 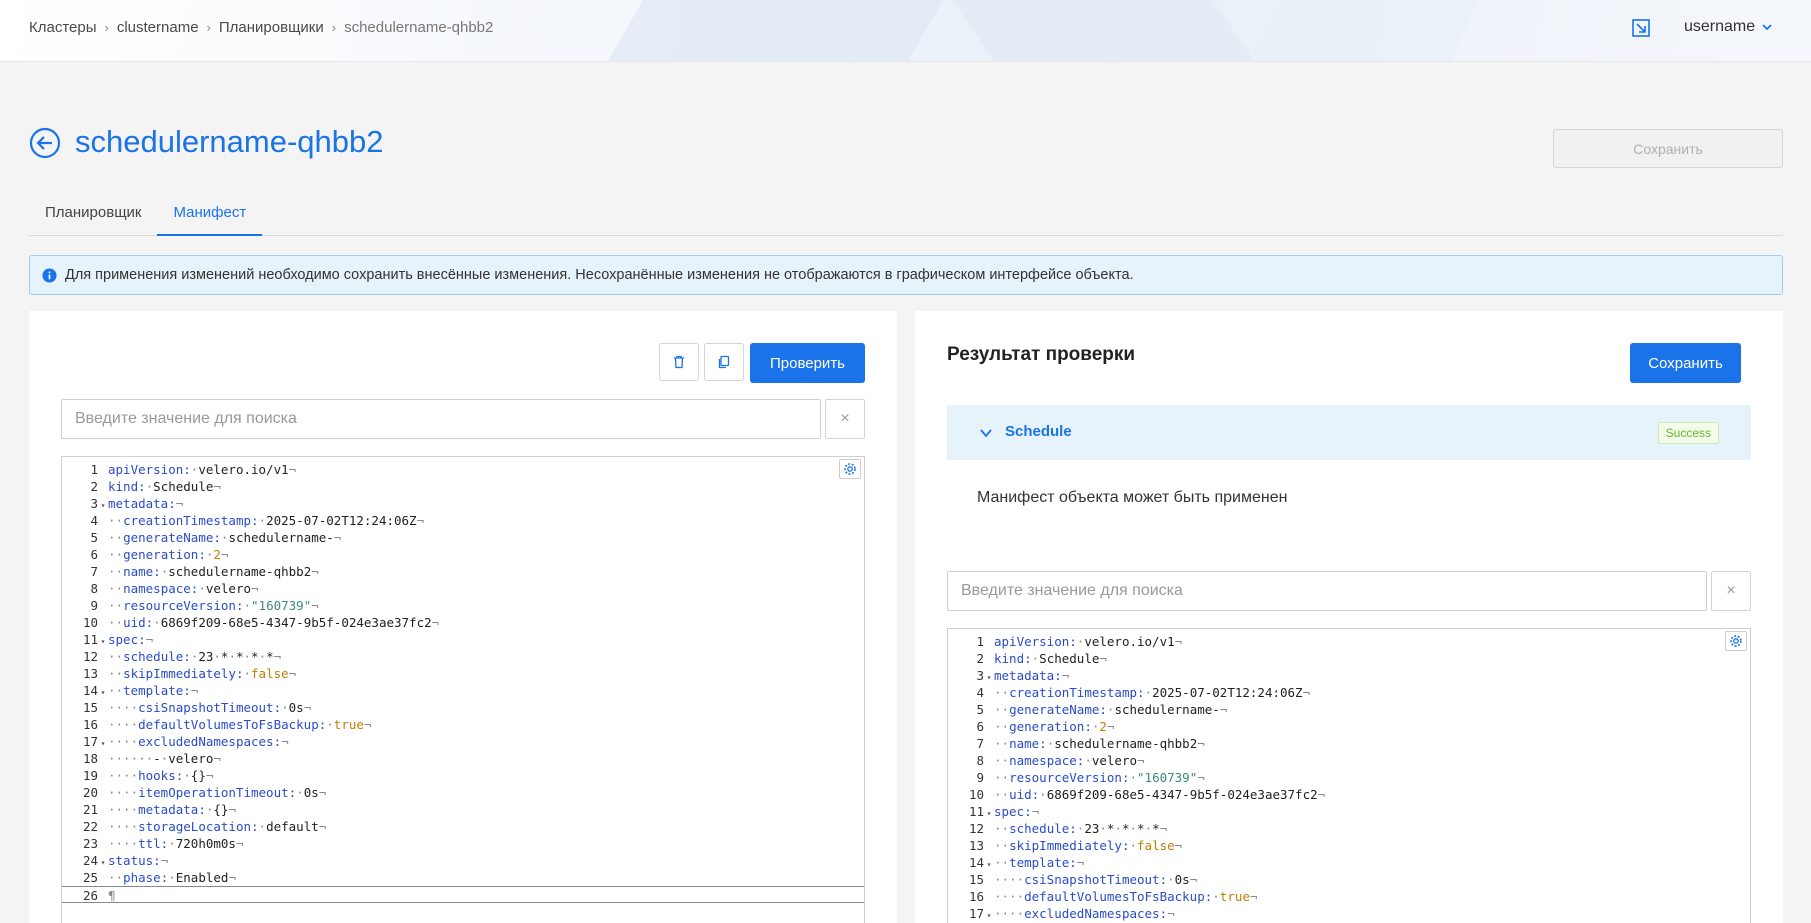 What do you see at coordinates (1047, 760) in the screenshot?
I see `code-token: namespace:` at bounding box center [1047, 760].